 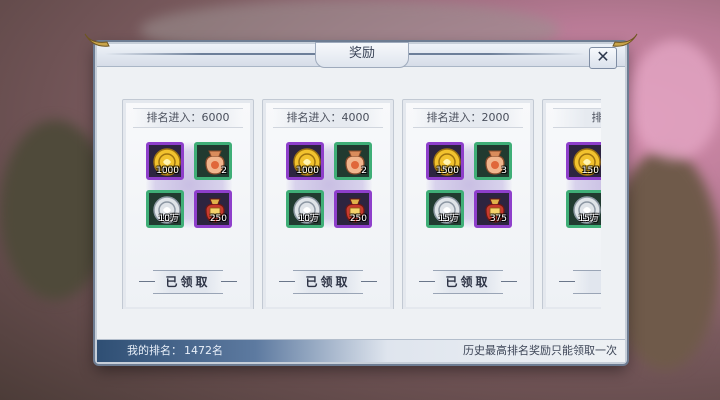 I want to click on item-quantity: 150, so click(x=590, y=171).